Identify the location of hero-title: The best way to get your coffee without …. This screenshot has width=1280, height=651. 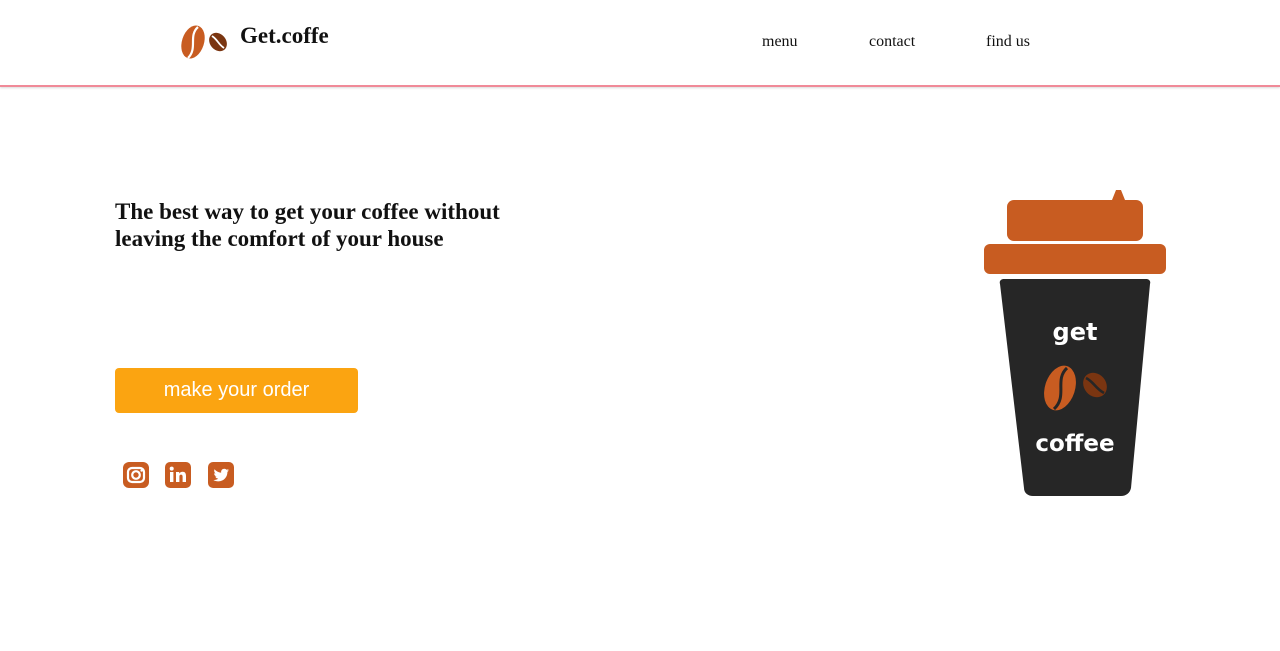
(307, 225).